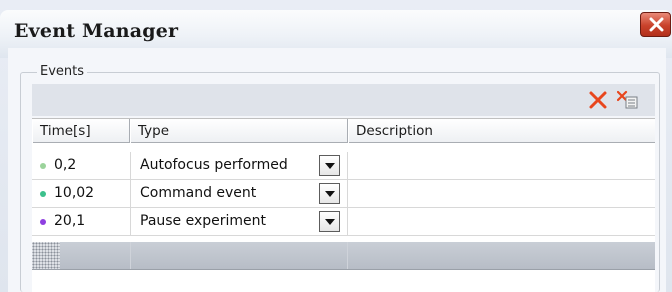  I want to click on column-header-description: Description, so click(501, 131).